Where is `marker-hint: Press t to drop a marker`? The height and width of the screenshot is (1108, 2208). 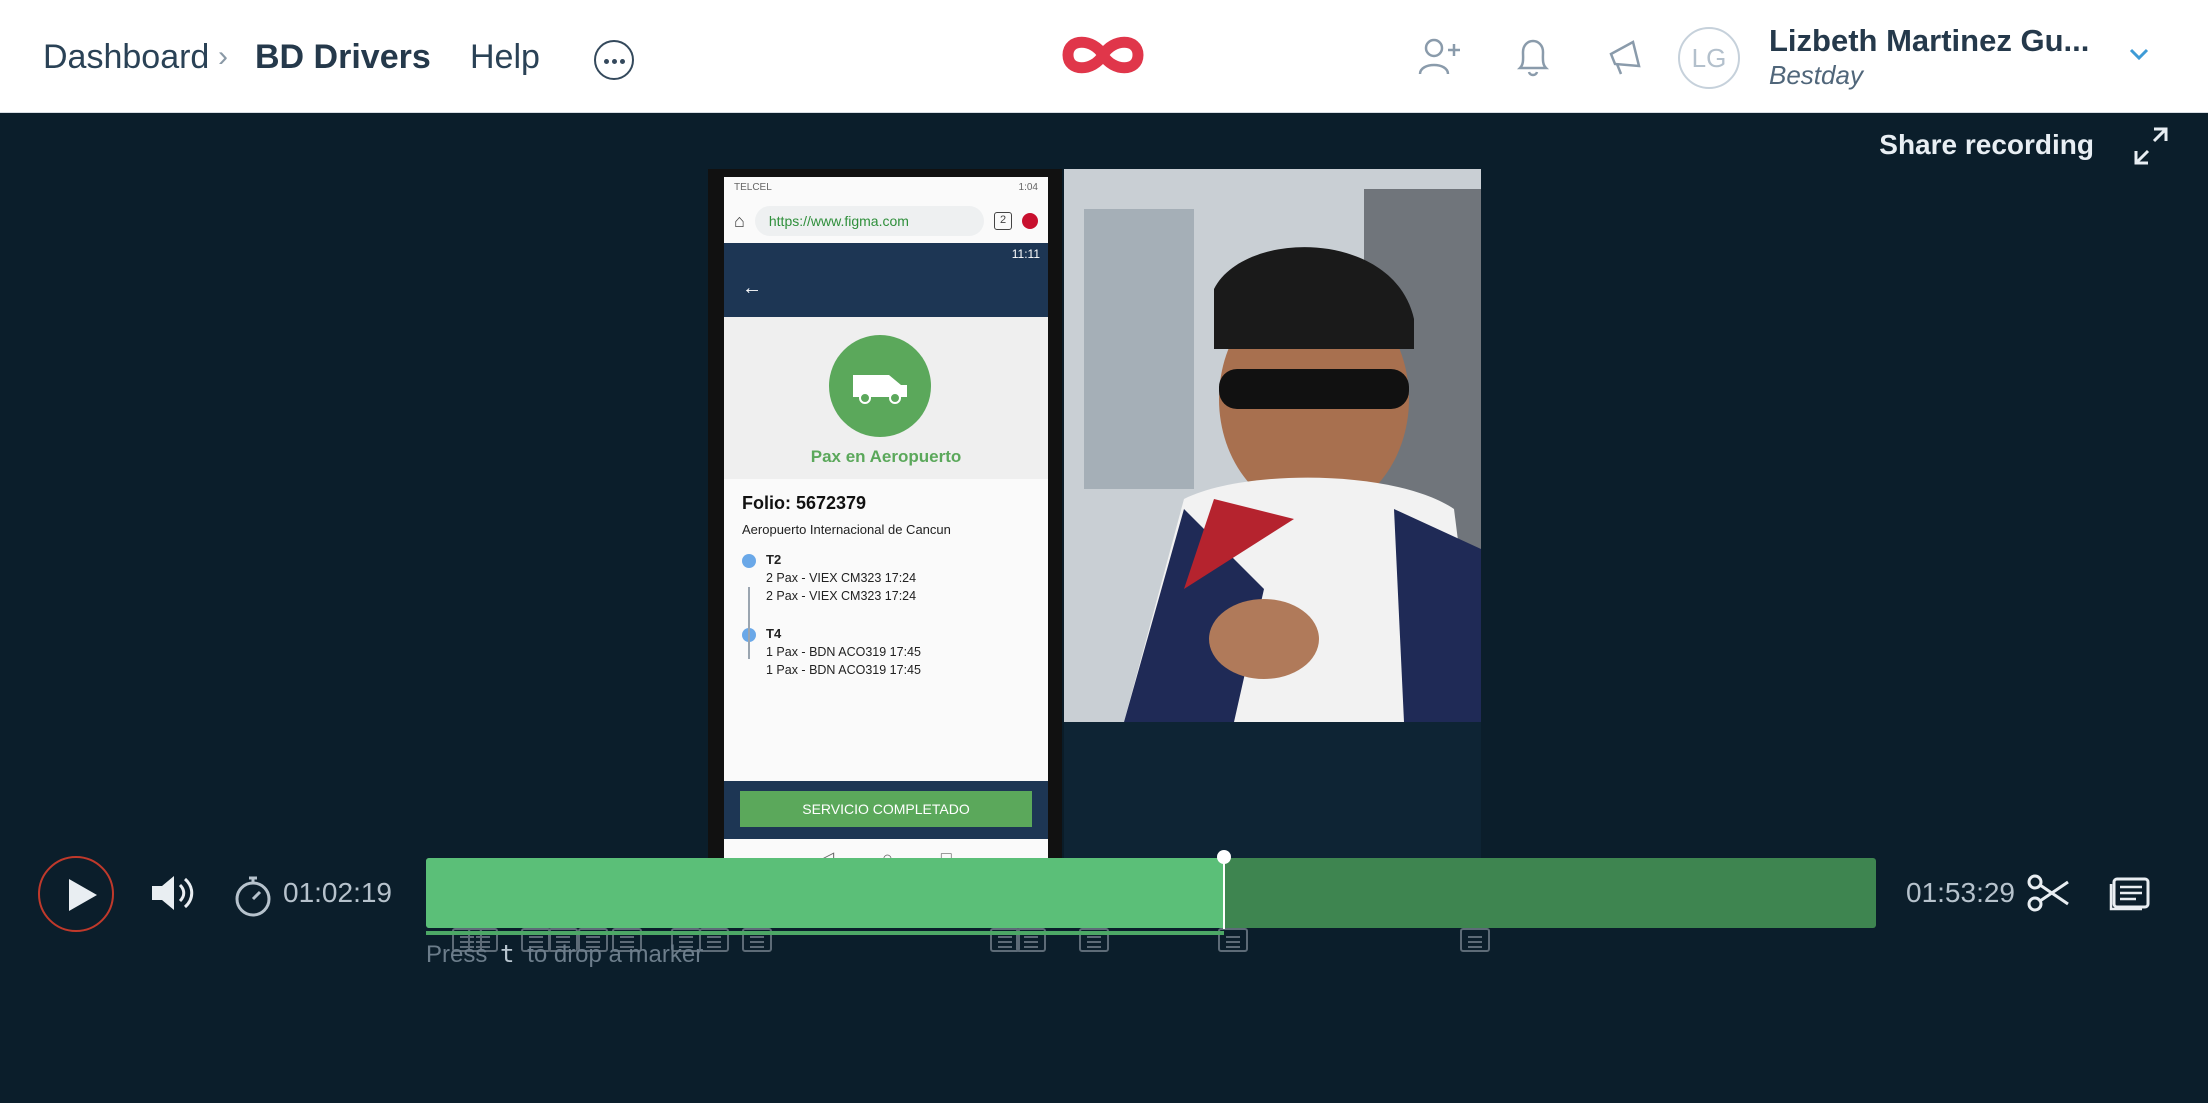 marker-hint: Press t to drop a marker is located at coordinates (564, 954).